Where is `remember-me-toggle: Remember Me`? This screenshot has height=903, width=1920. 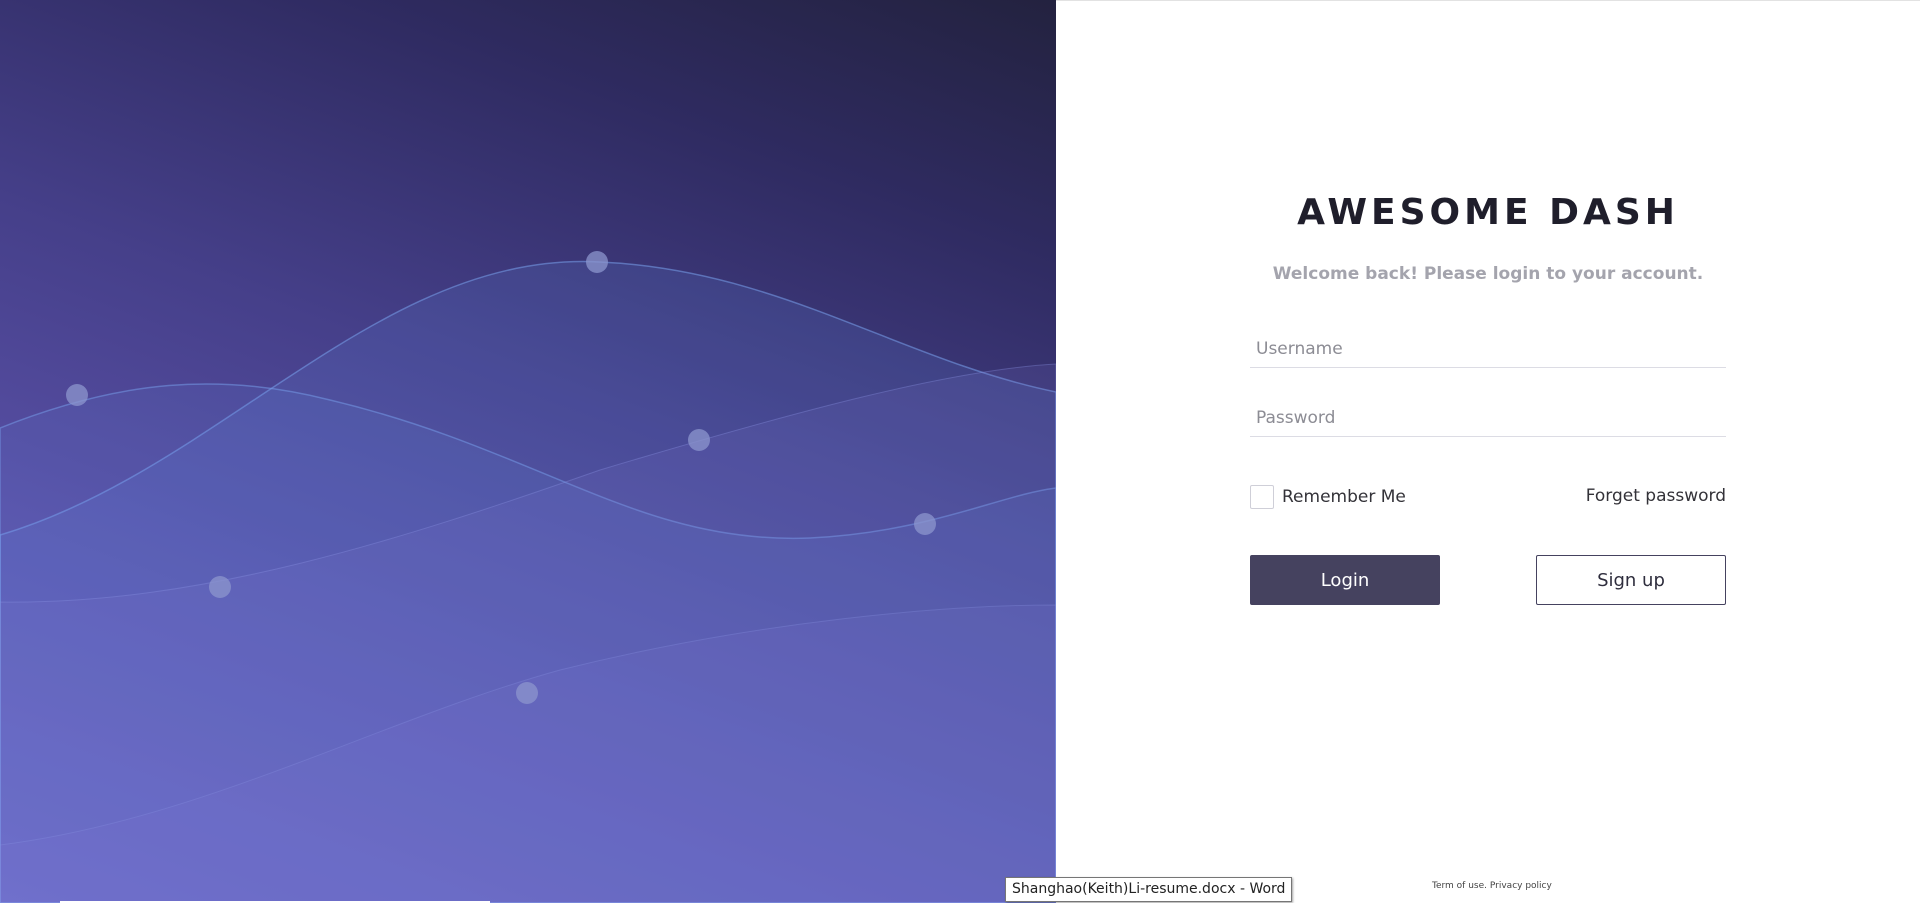
remember-me-toggle: Remember Me is located at coordinates (1328, 497).